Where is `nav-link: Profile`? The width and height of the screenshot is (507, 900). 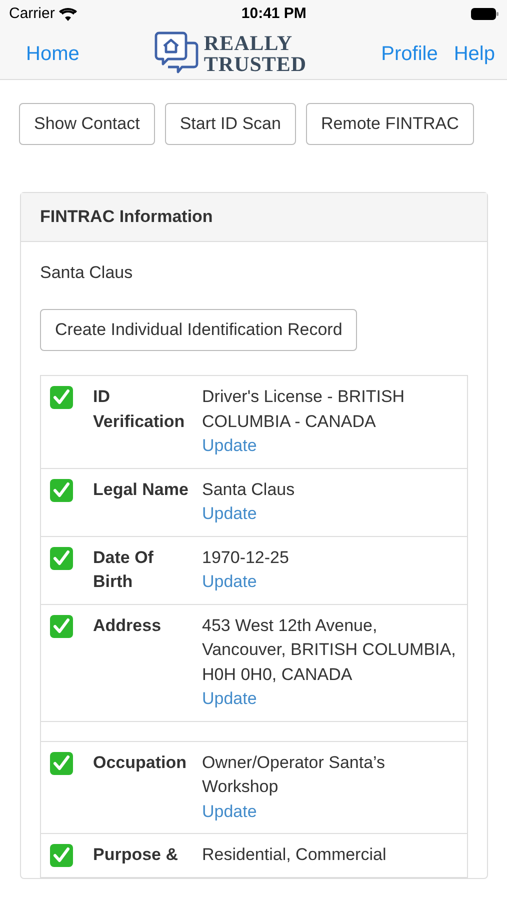 nav-link: Profile is located at coordinates (409, 53).